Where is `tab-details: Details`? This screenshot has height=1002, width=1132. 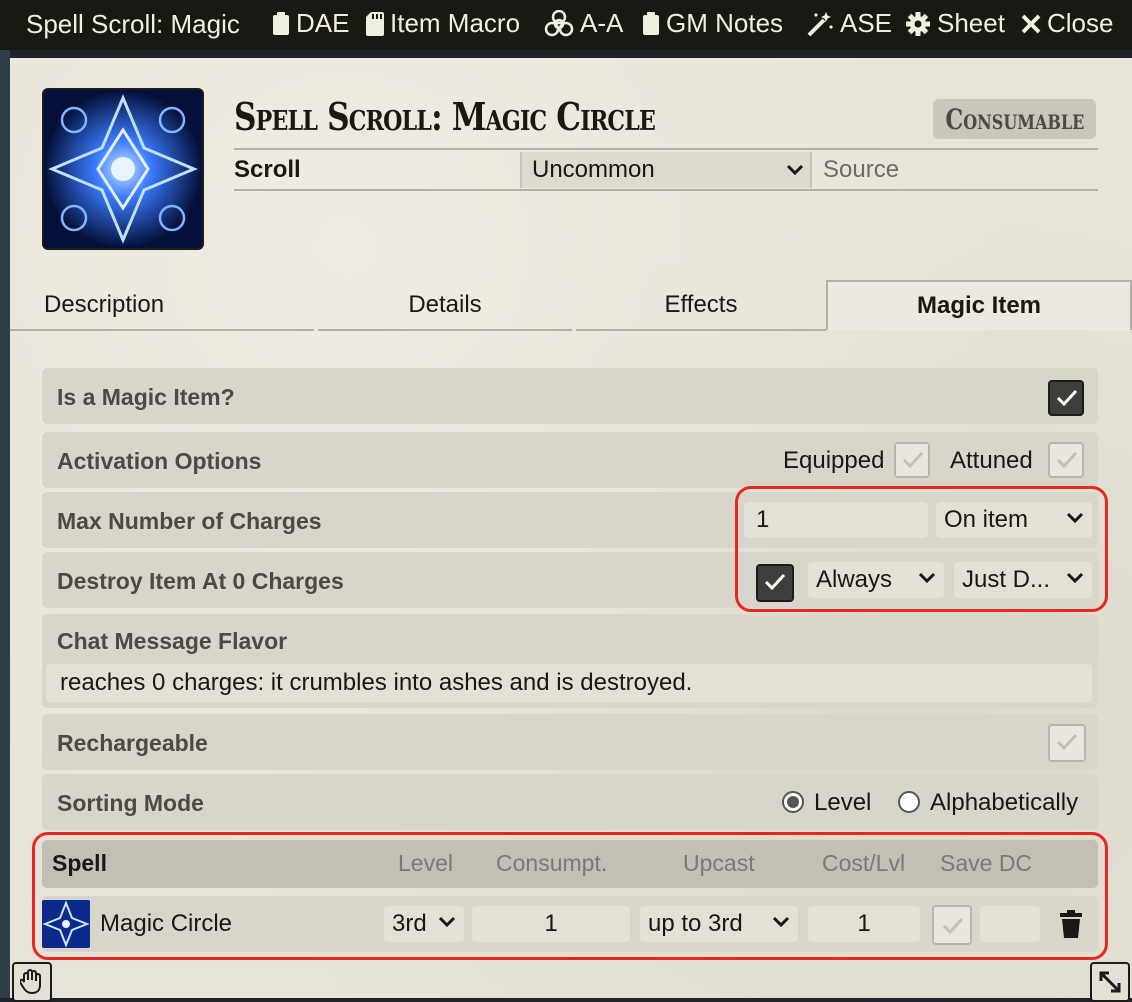
tab-details: Details is located at coordinates (445, 305).